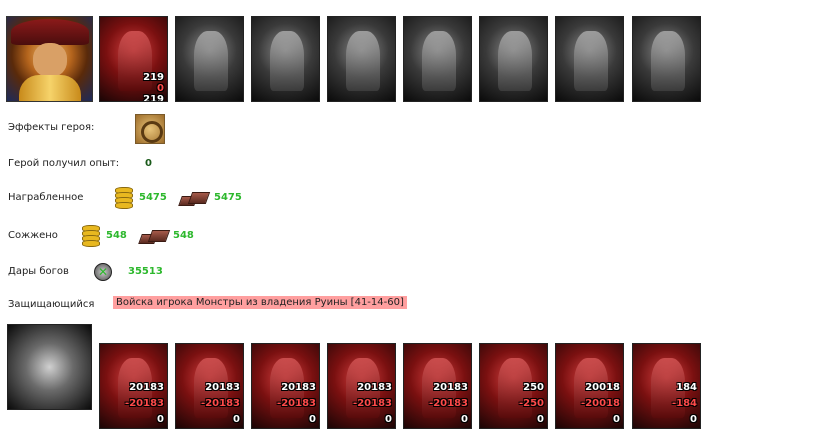 This screenshot has height=434, width=835. I want to click on plundered-ore-value: 5475, so click(228, 197).